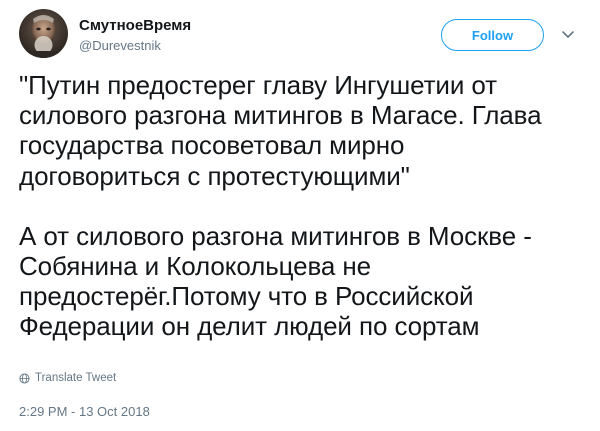 This screenshot has height=431, width=600. I want to click on follow-button: Follow, so click(492, 35).